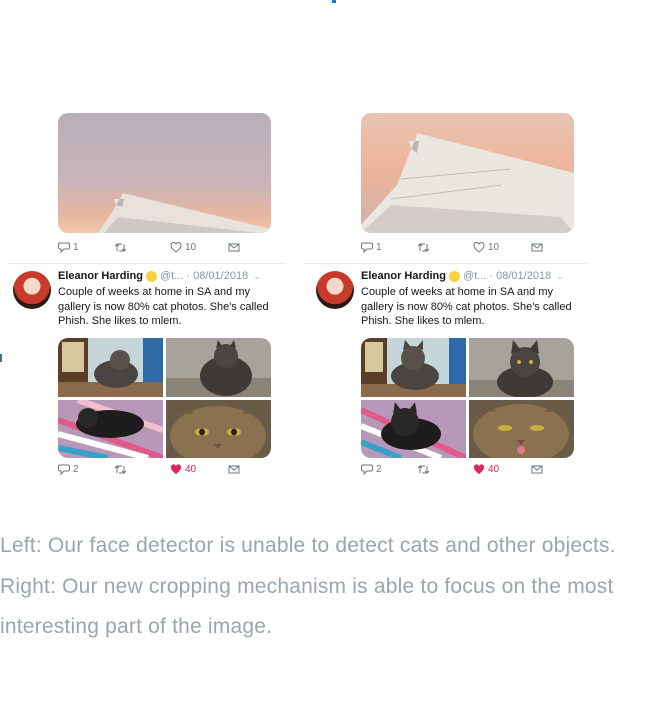 This screenshot has width=670, height=721. I want to click on left-edge-mark, so click(1, 358).